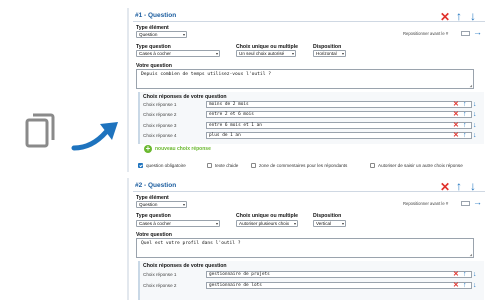  What do you see at coordinates (267, 223) in the screenshot?
I see `choice-mode-select: Autoriser plusieurs choix ▾` at bounding box center [267, 223].